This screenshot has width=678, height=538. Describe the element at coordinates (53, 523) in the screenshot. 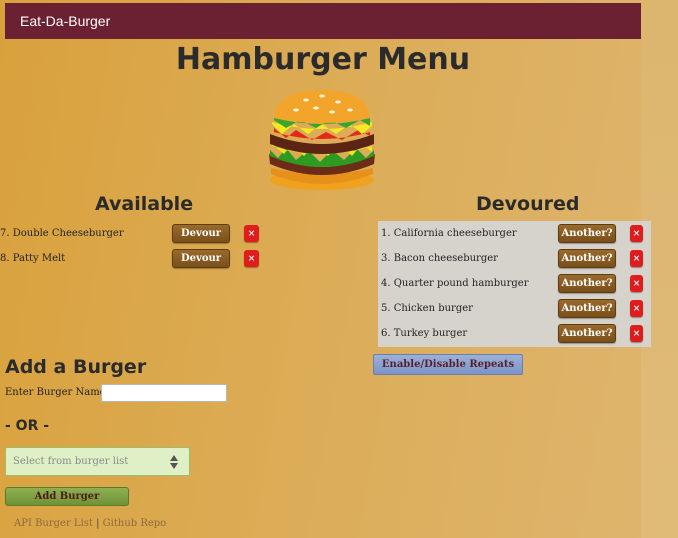

I see `api-burger-list-link: API Burger List` at that location.